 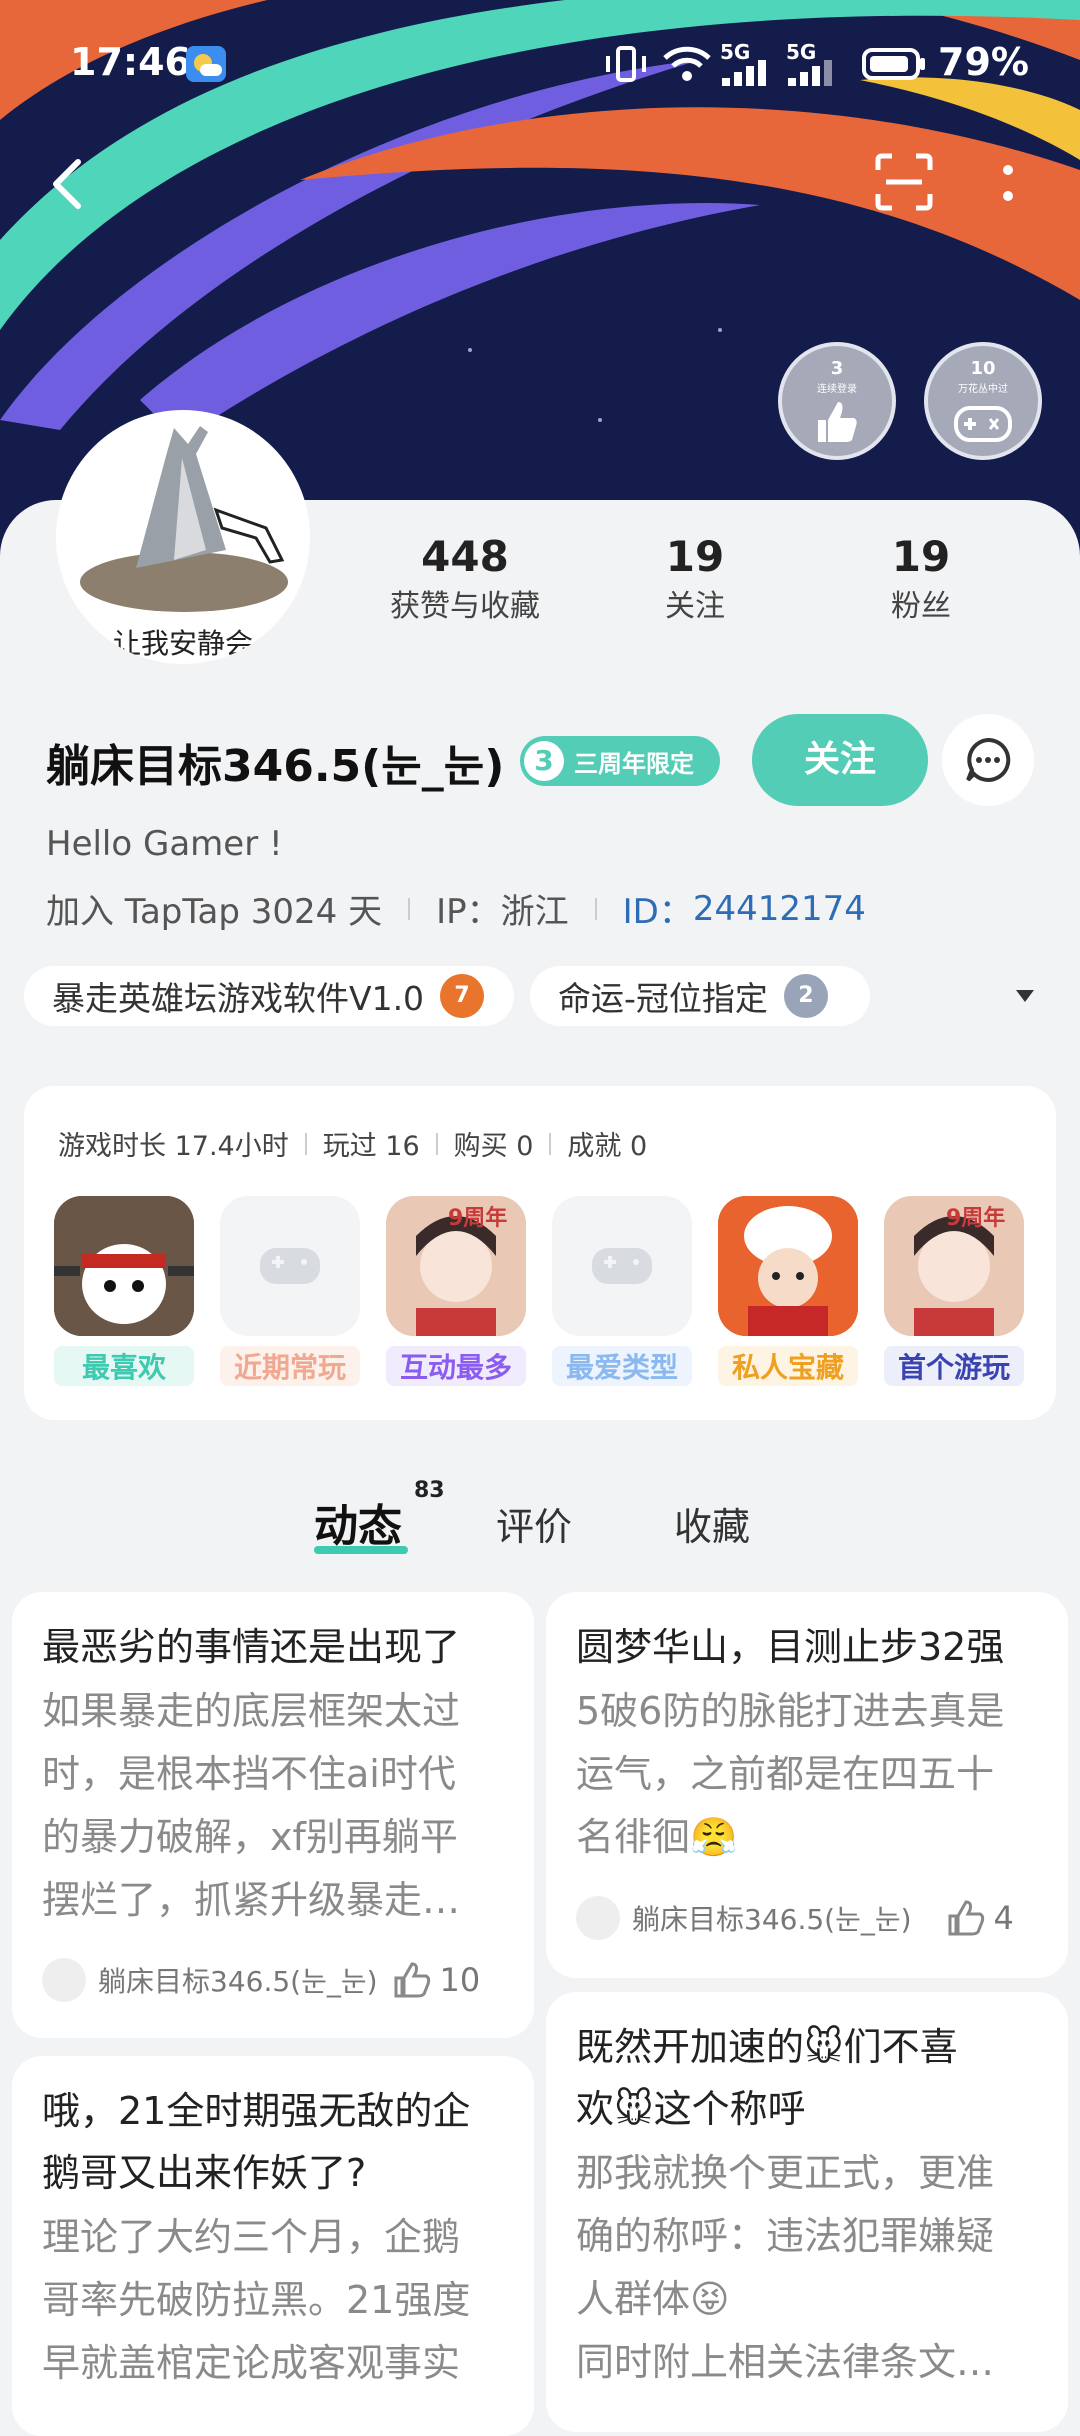 I want to click on game-favorite-label: 最喜欢, so click(x=124, y=1366).